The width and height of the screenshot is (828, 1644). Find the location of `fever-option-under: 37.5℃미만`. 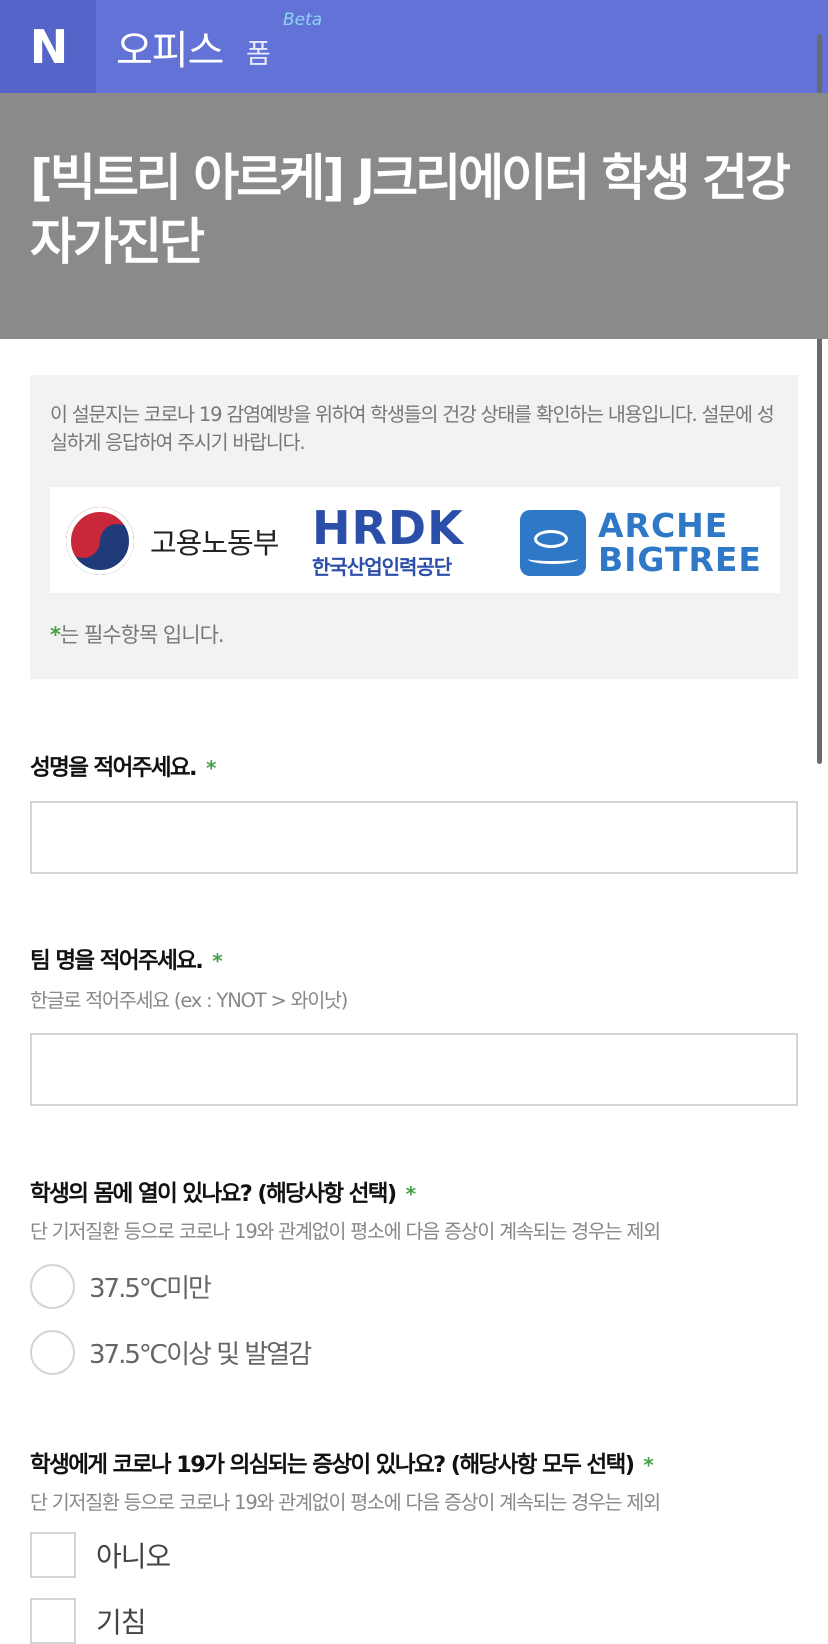

fever-option-under: 37.5℃미만 is located at coordinates (121, 1286).